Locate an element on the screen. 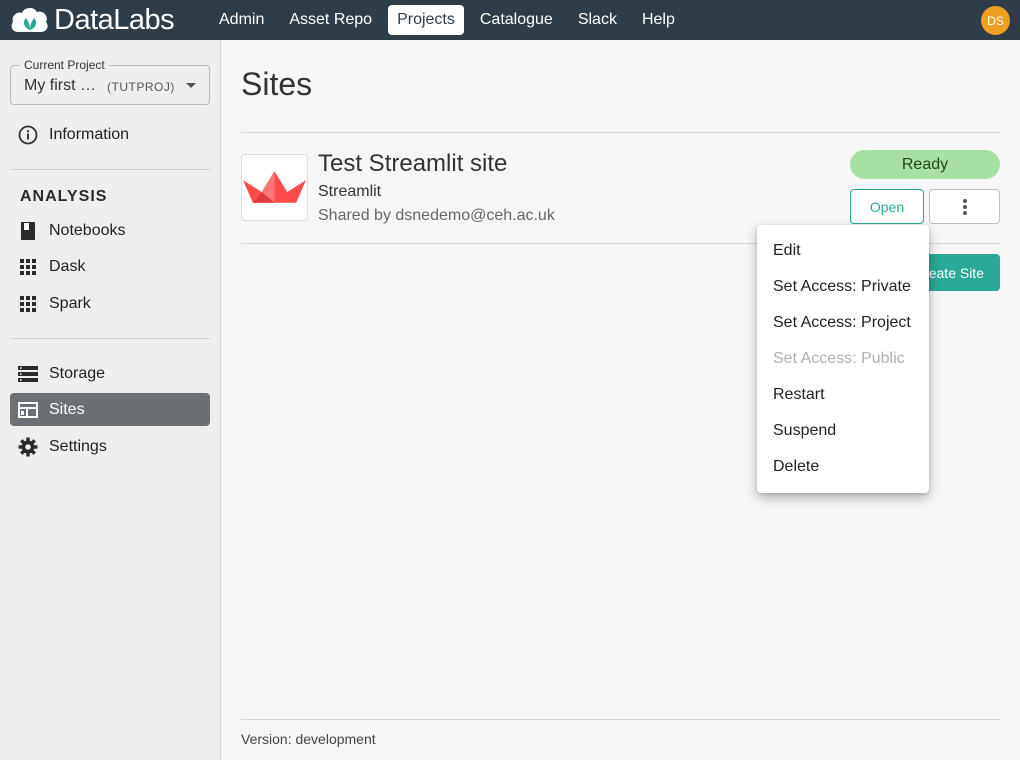  datalabs-logo: DataLabs is located at coordinates (105, 20).